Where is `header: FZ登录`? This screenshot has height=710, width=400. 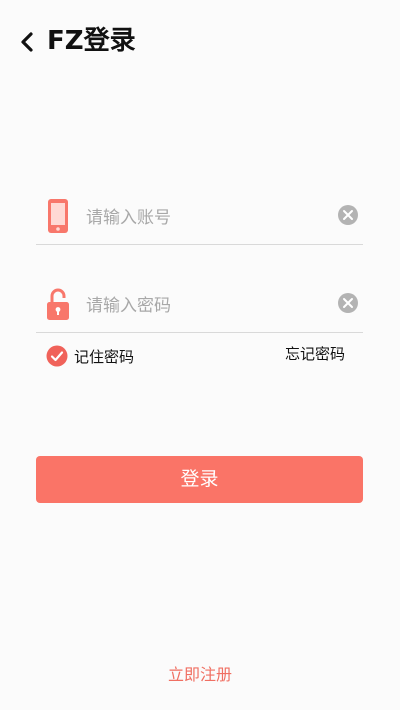
header: FZ登录 is located at coordinates (200, 42).